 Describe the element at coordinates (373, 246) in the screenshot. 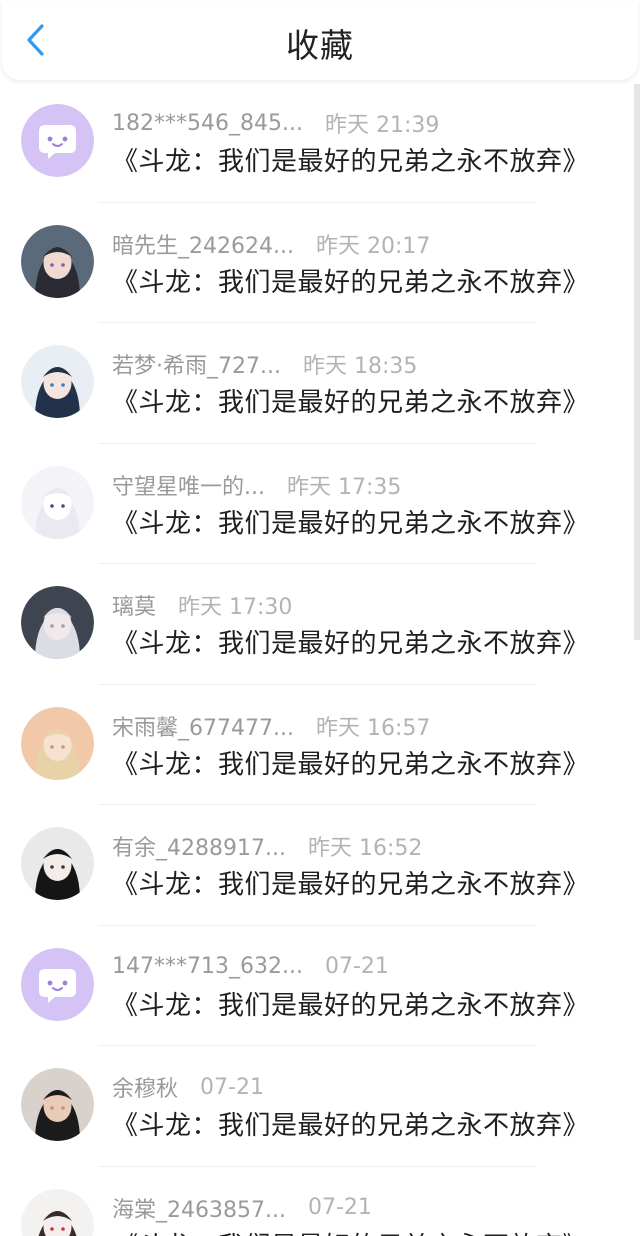

I see `timestamp: 昨天 20:17` at that location.